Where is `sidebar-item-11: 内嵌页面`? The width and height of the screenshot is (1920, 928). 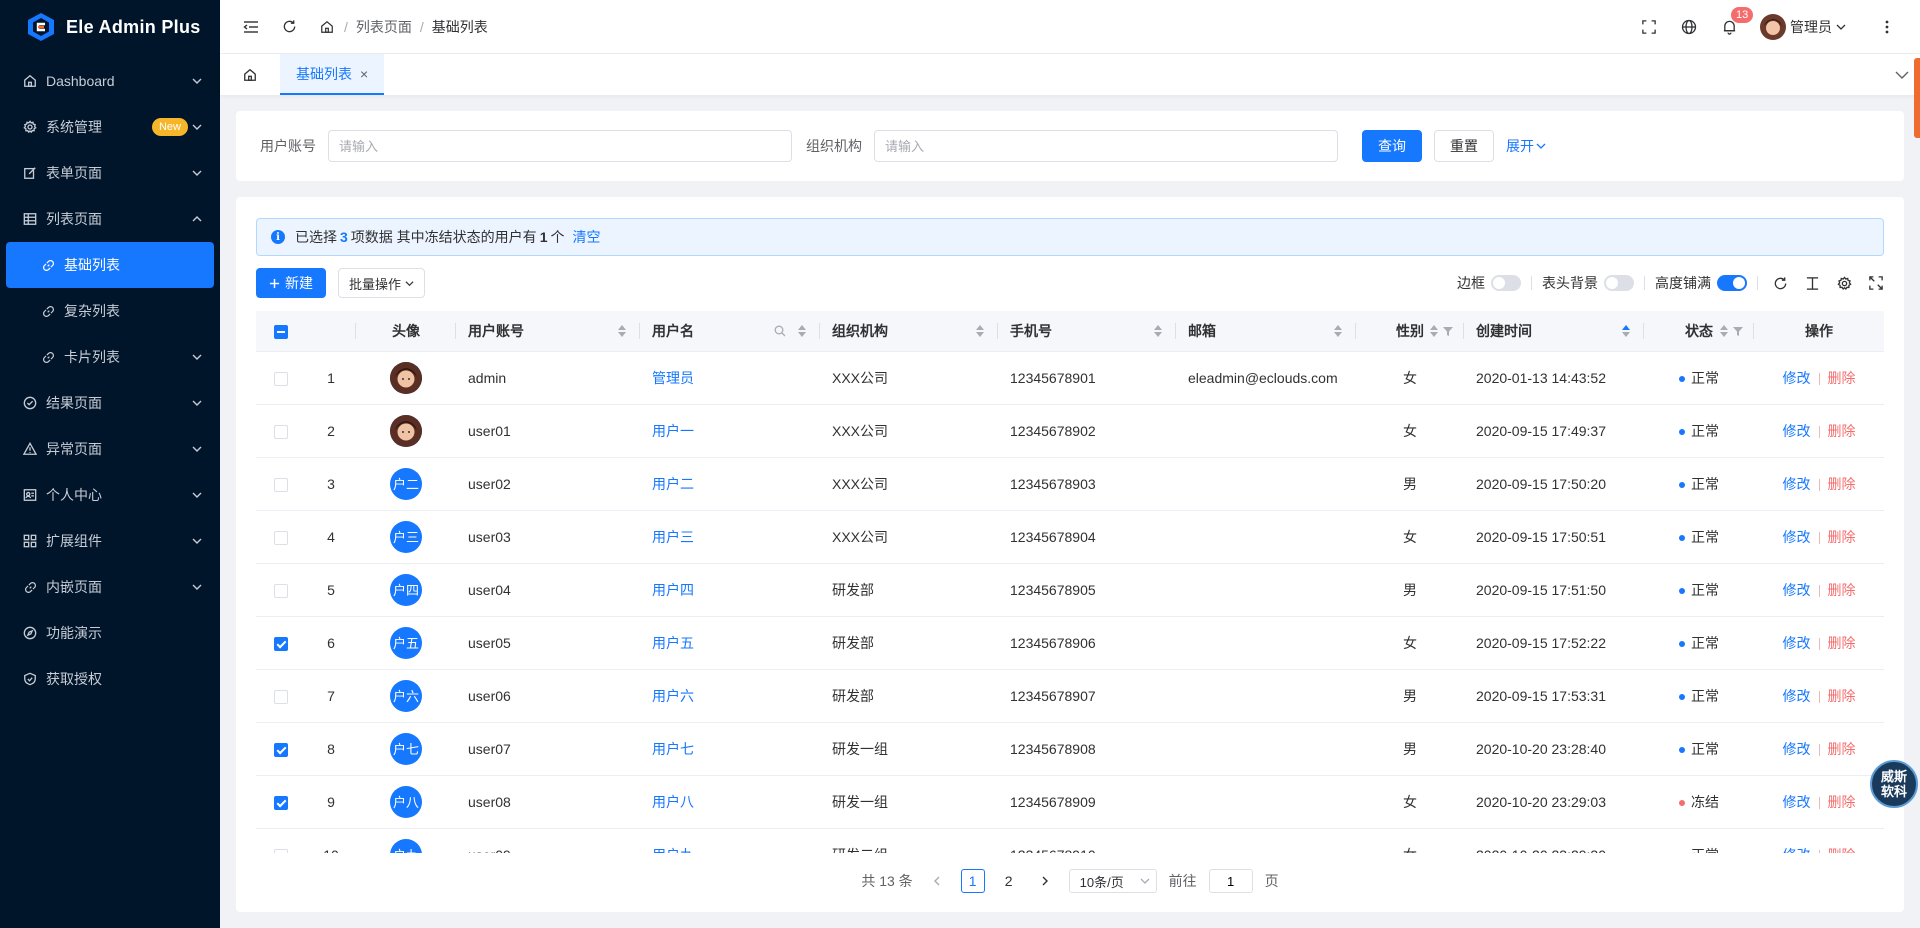 sidebar-item-11: 内嵌页面 is located at coordinates (110, 587).